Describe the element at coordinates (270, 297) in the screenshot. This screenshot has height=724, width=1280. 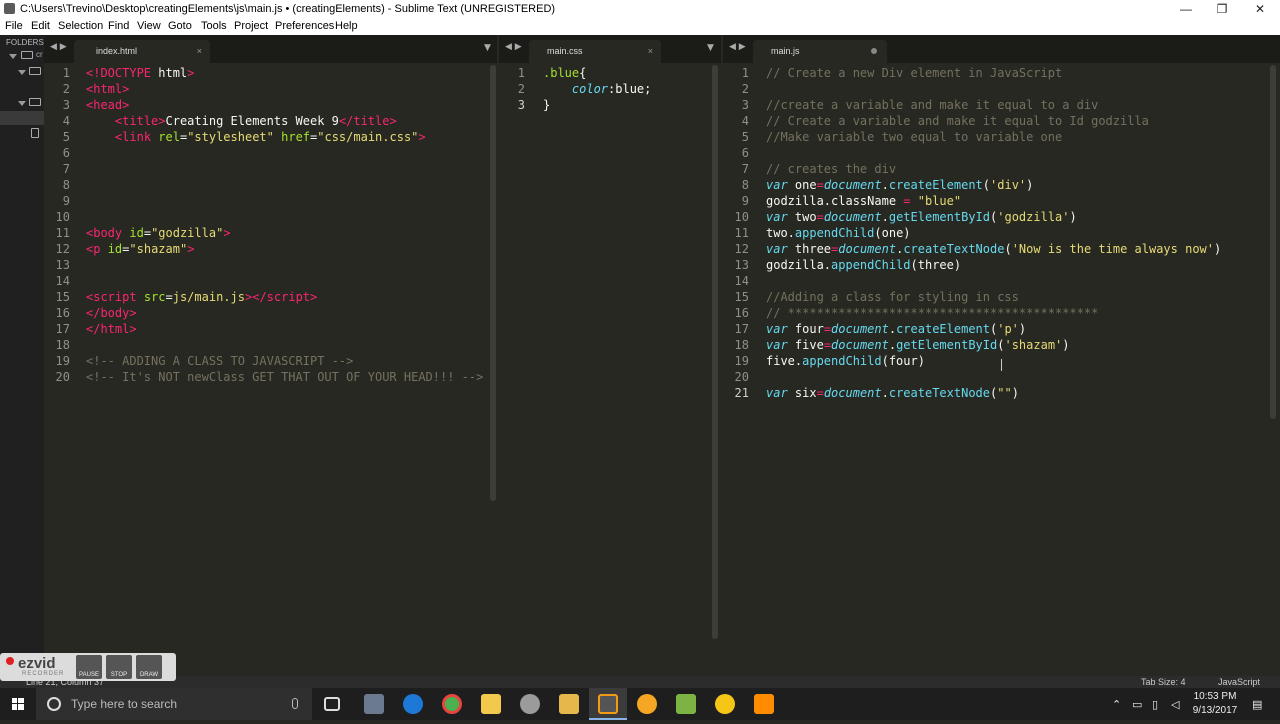
I see `code-line: 15 <script src=js/main.js></script>` at that location.